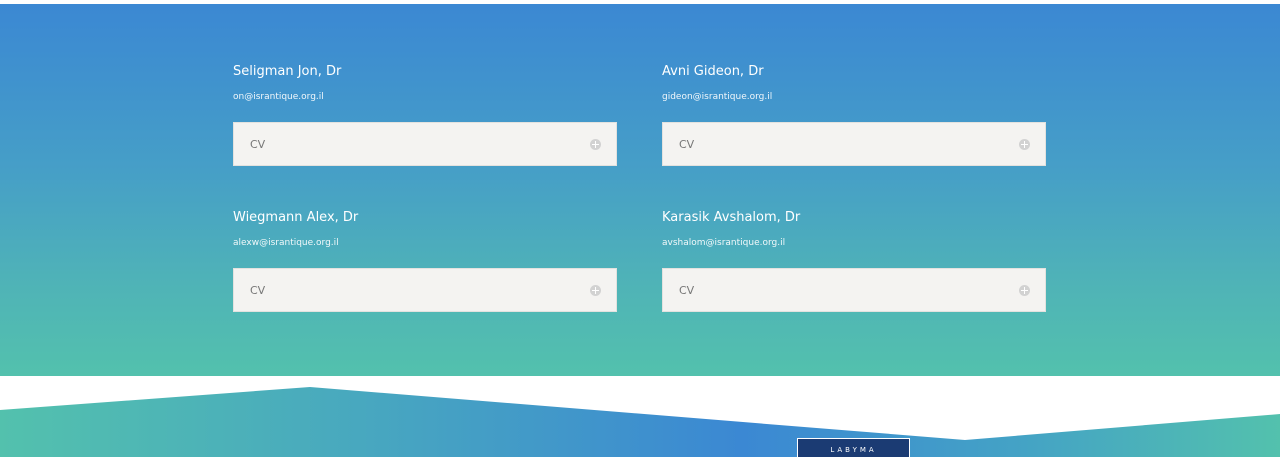 The image size is (1280, 457). I want to click on member-name: Wiegmann Alex, Dr, so click(296, 217).